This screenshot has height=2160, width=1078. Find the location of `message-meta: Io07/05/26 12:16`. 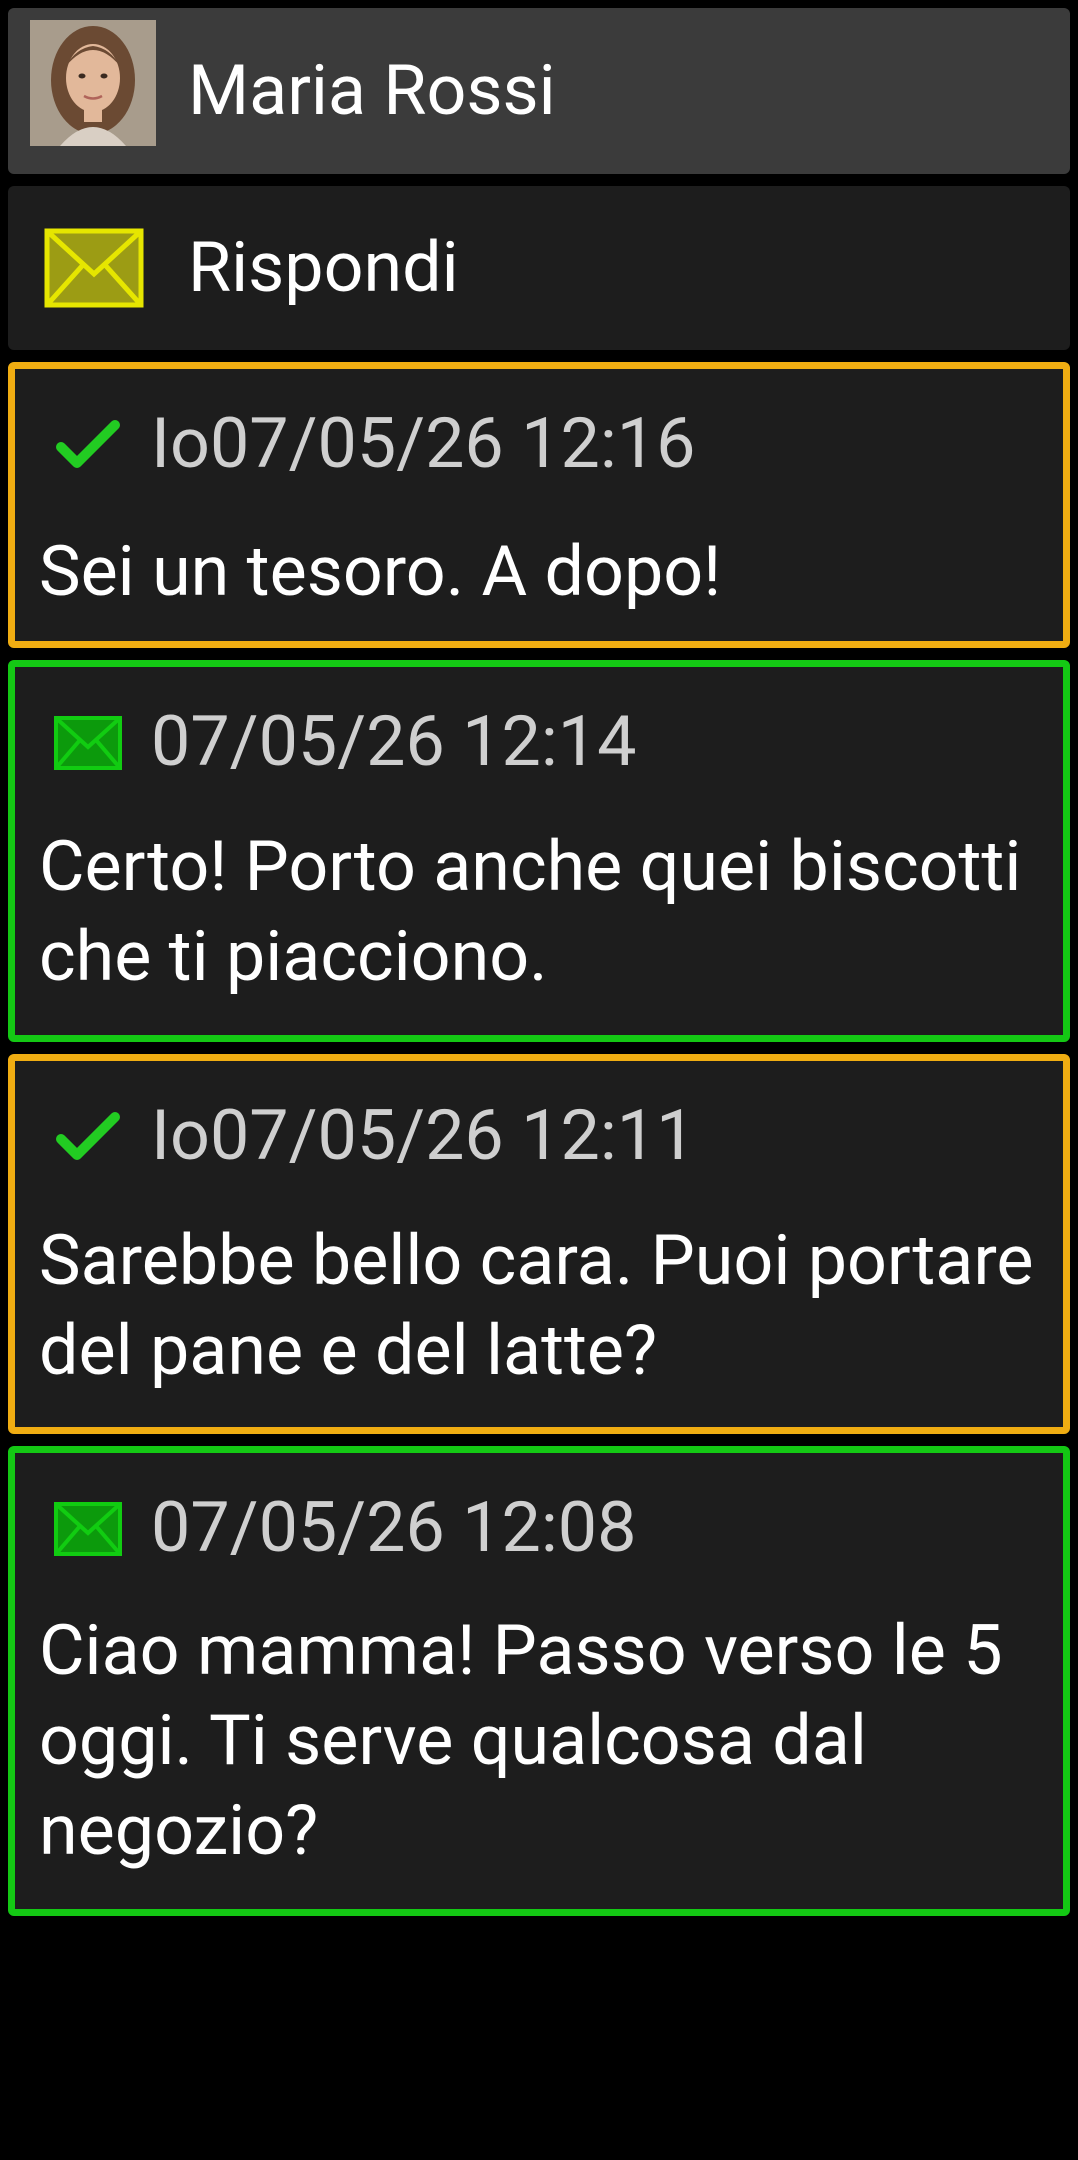

message-meta: Io07/05/26 12:16 is located at coordinates (423, 444).